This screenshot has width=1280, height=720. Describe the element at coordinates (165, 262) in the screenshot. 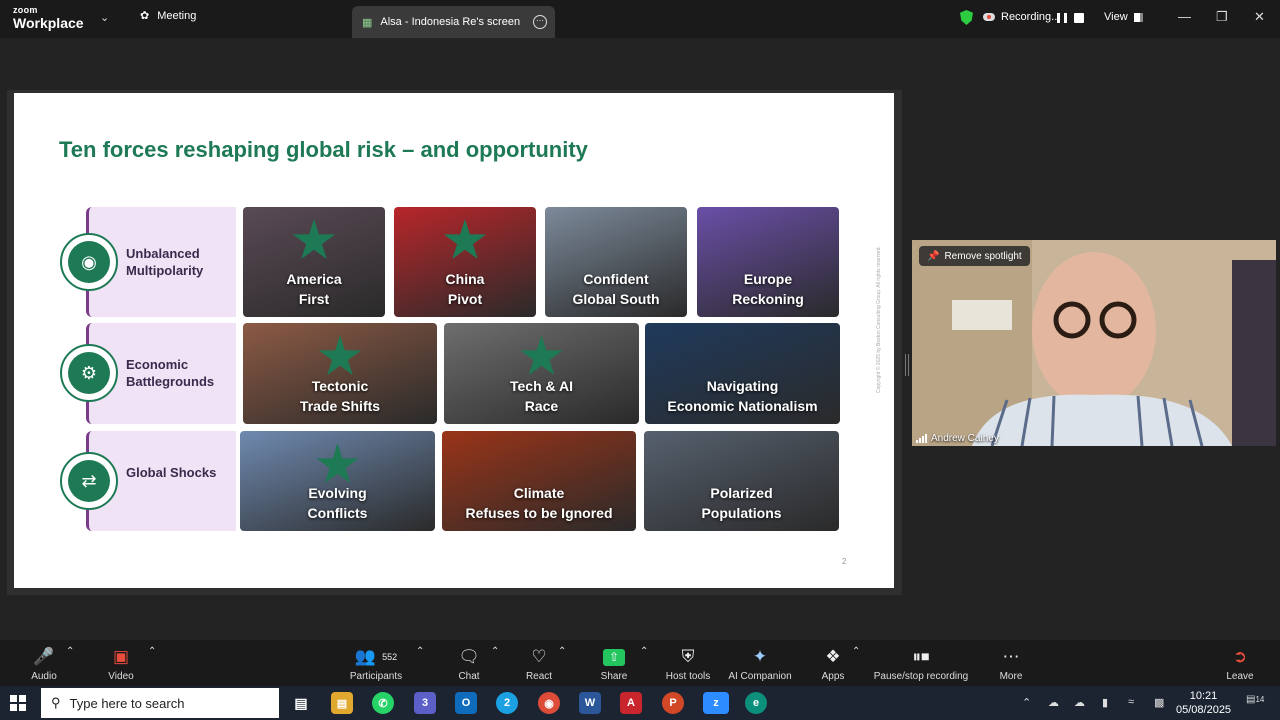

I see `category-label: Unbalanced Multipolarity` at that location.